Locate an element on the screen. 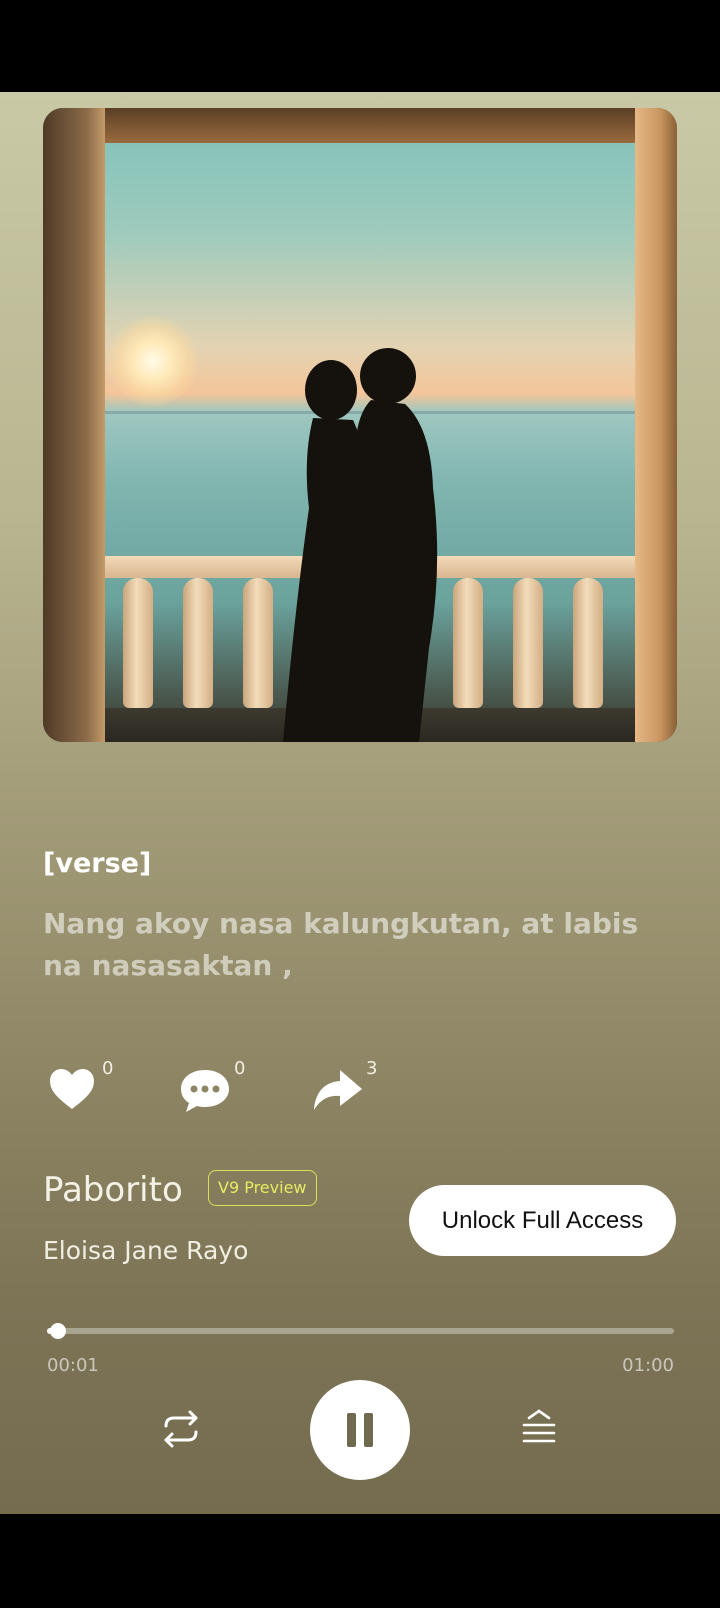 The height and width of the screenshot is (1608, 720). comment-count: 0 is located at coordinates (240, 1068).